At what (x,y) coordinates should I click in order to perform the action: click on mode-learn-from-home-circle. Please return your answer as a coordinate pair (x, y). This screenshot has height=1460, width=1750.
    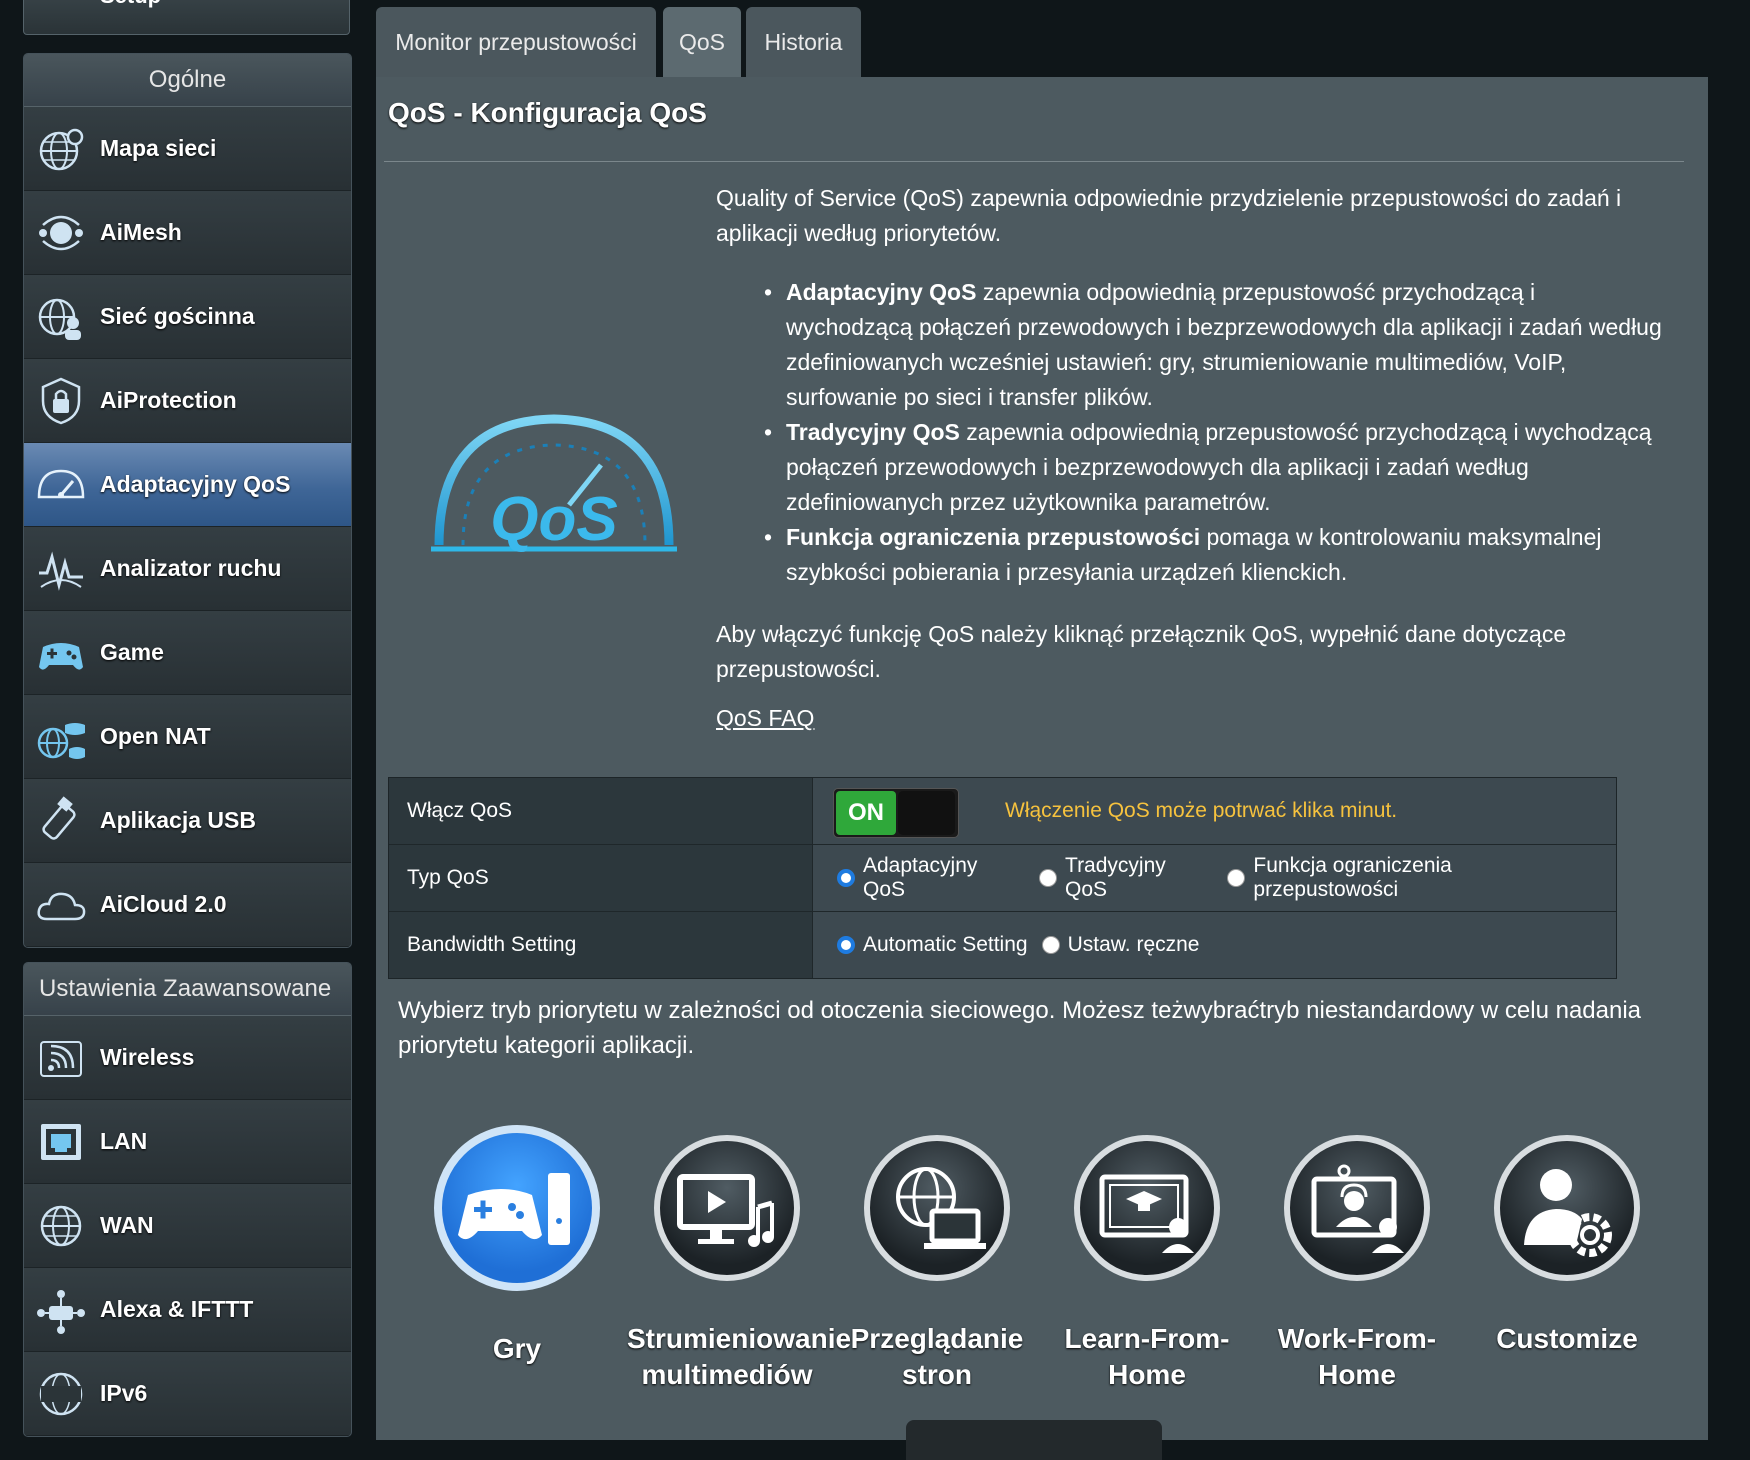
    Looking at the image, I should click on (1147, 1208).